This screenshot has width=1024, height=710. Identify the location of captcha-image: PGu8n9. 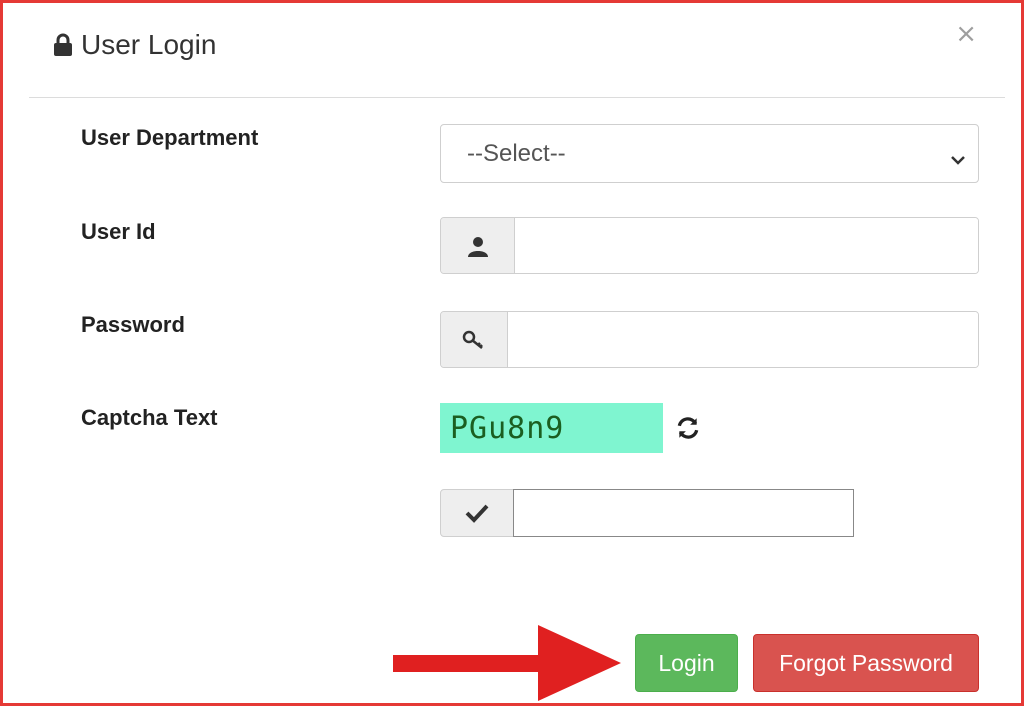
(551, 428).